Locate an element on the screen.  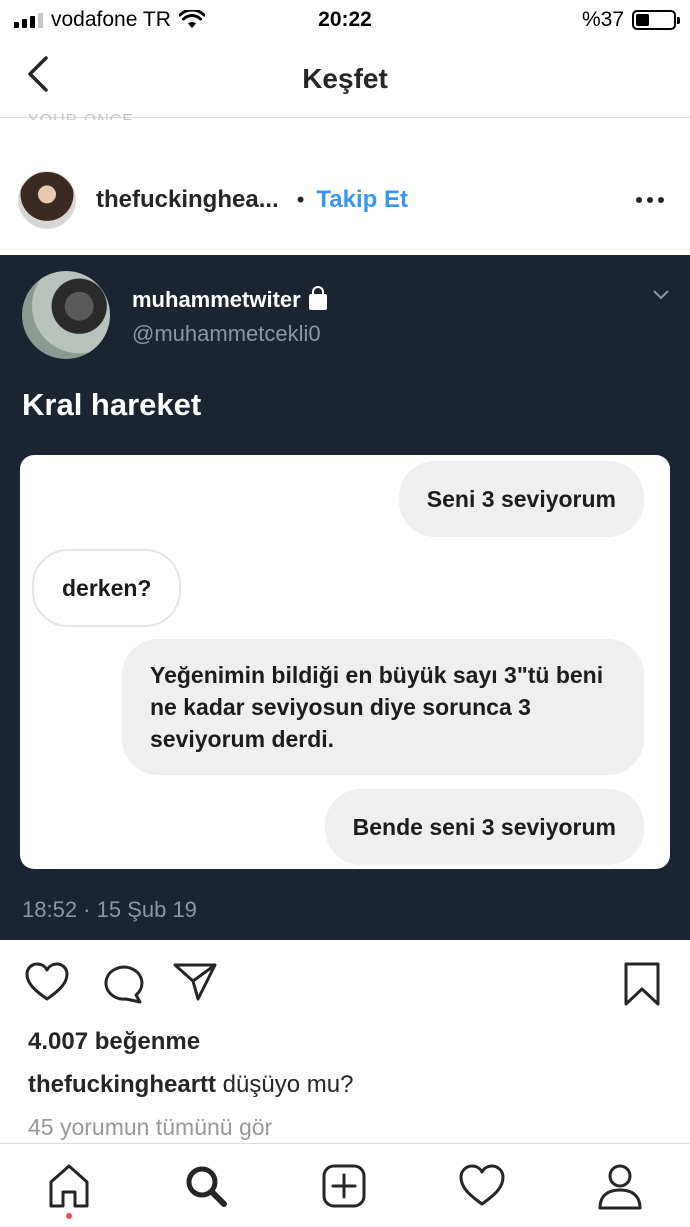
heart-icon is located at coordinates (47, 982).